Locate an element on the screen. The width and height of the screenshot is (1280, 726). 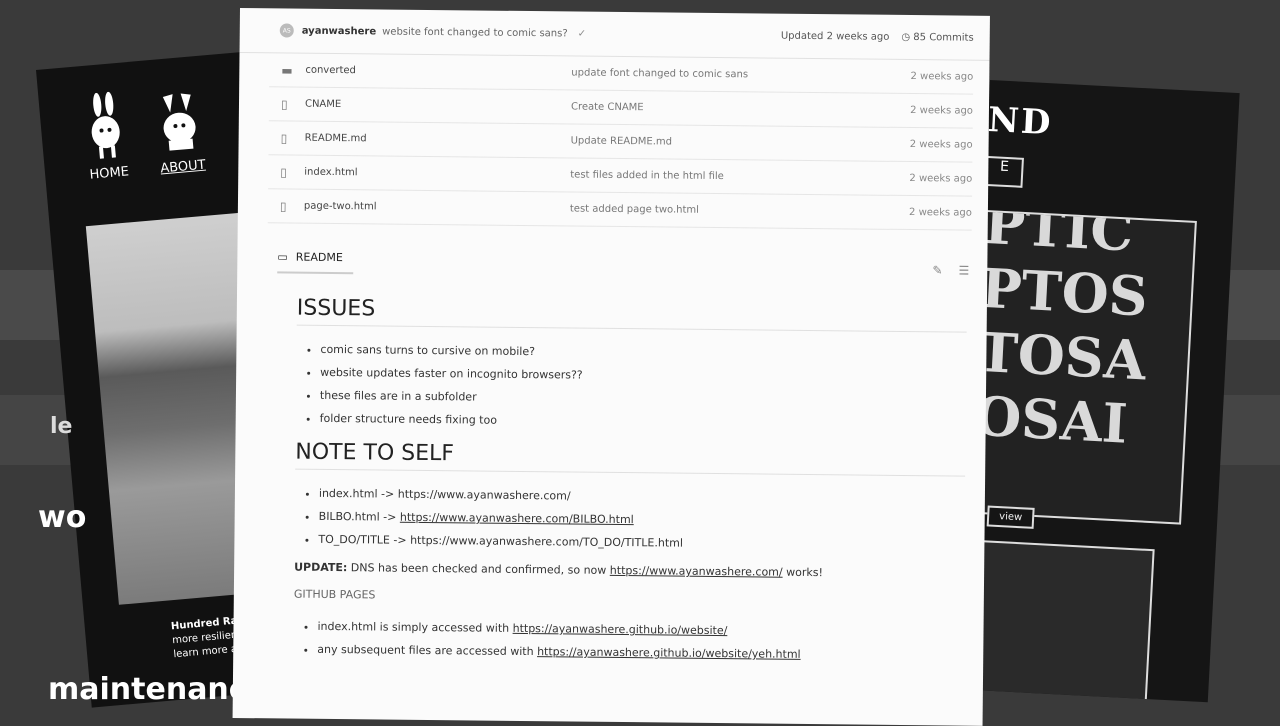
typography-image: PTIC PTOS TOSA OSAI is located at coordinates (1082, 367).